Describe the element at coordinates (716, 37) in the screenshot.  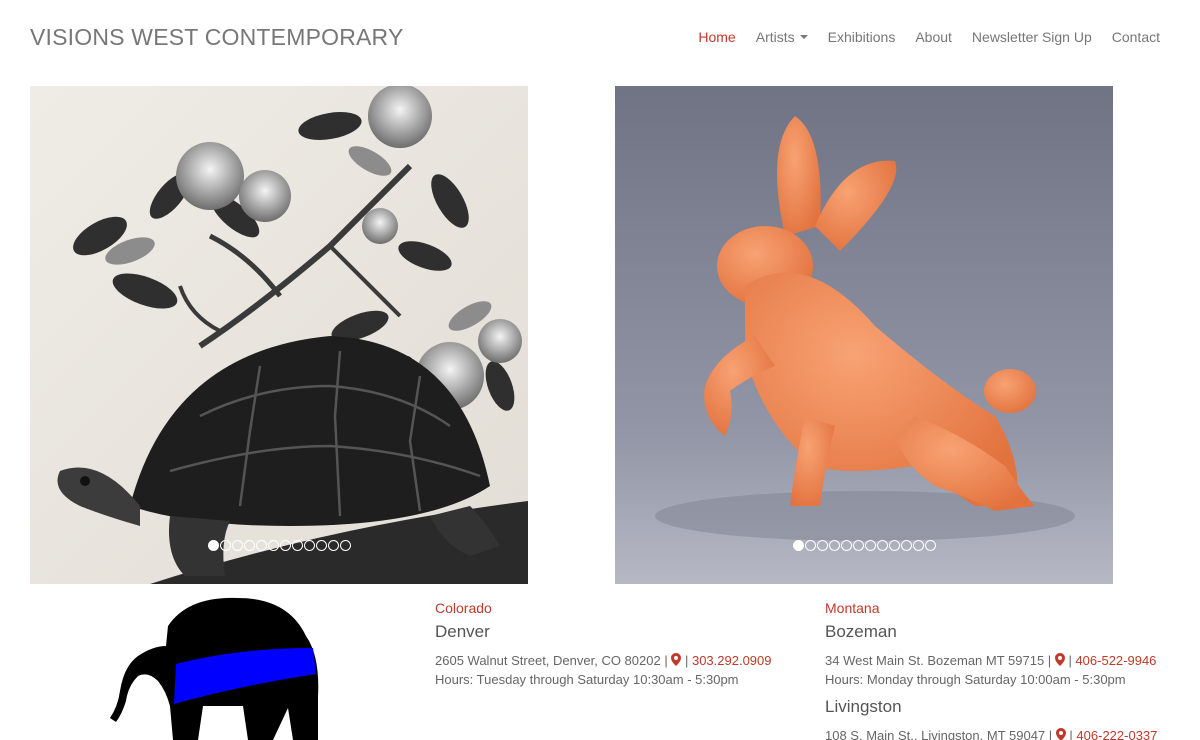
I see `nav-home: Home` at that location.